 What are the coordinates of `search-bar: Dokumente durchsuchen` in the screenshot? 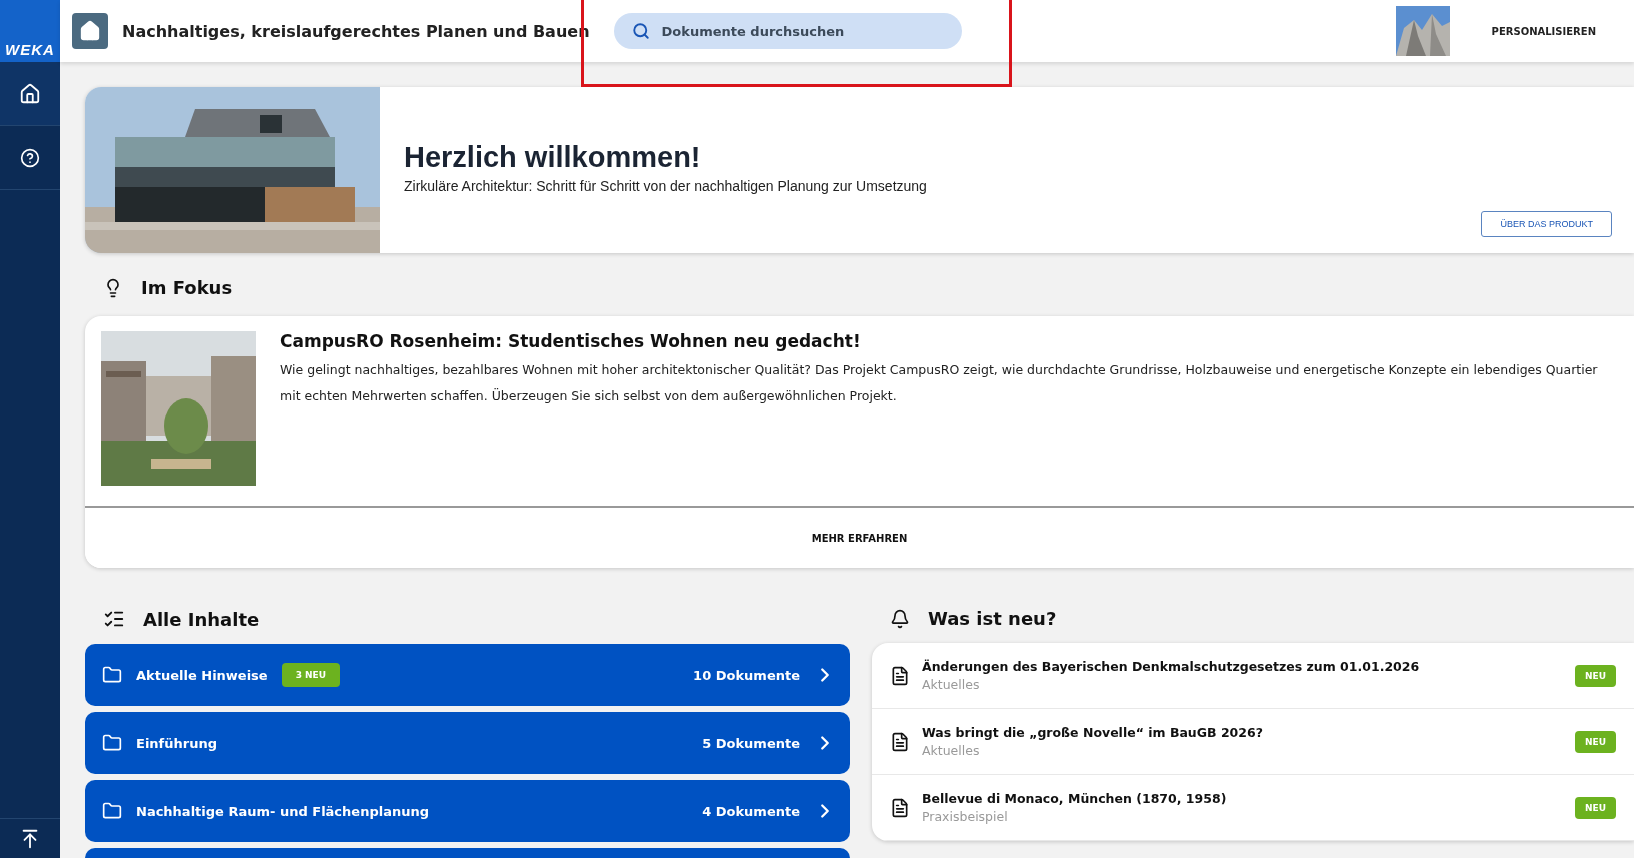 It's located at (787, 31).